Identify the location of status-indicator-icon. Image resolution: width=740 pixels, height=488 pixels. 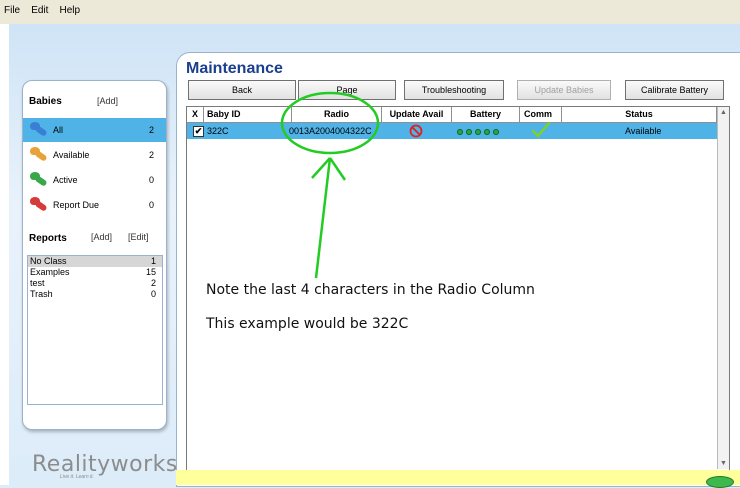
(720, 482).